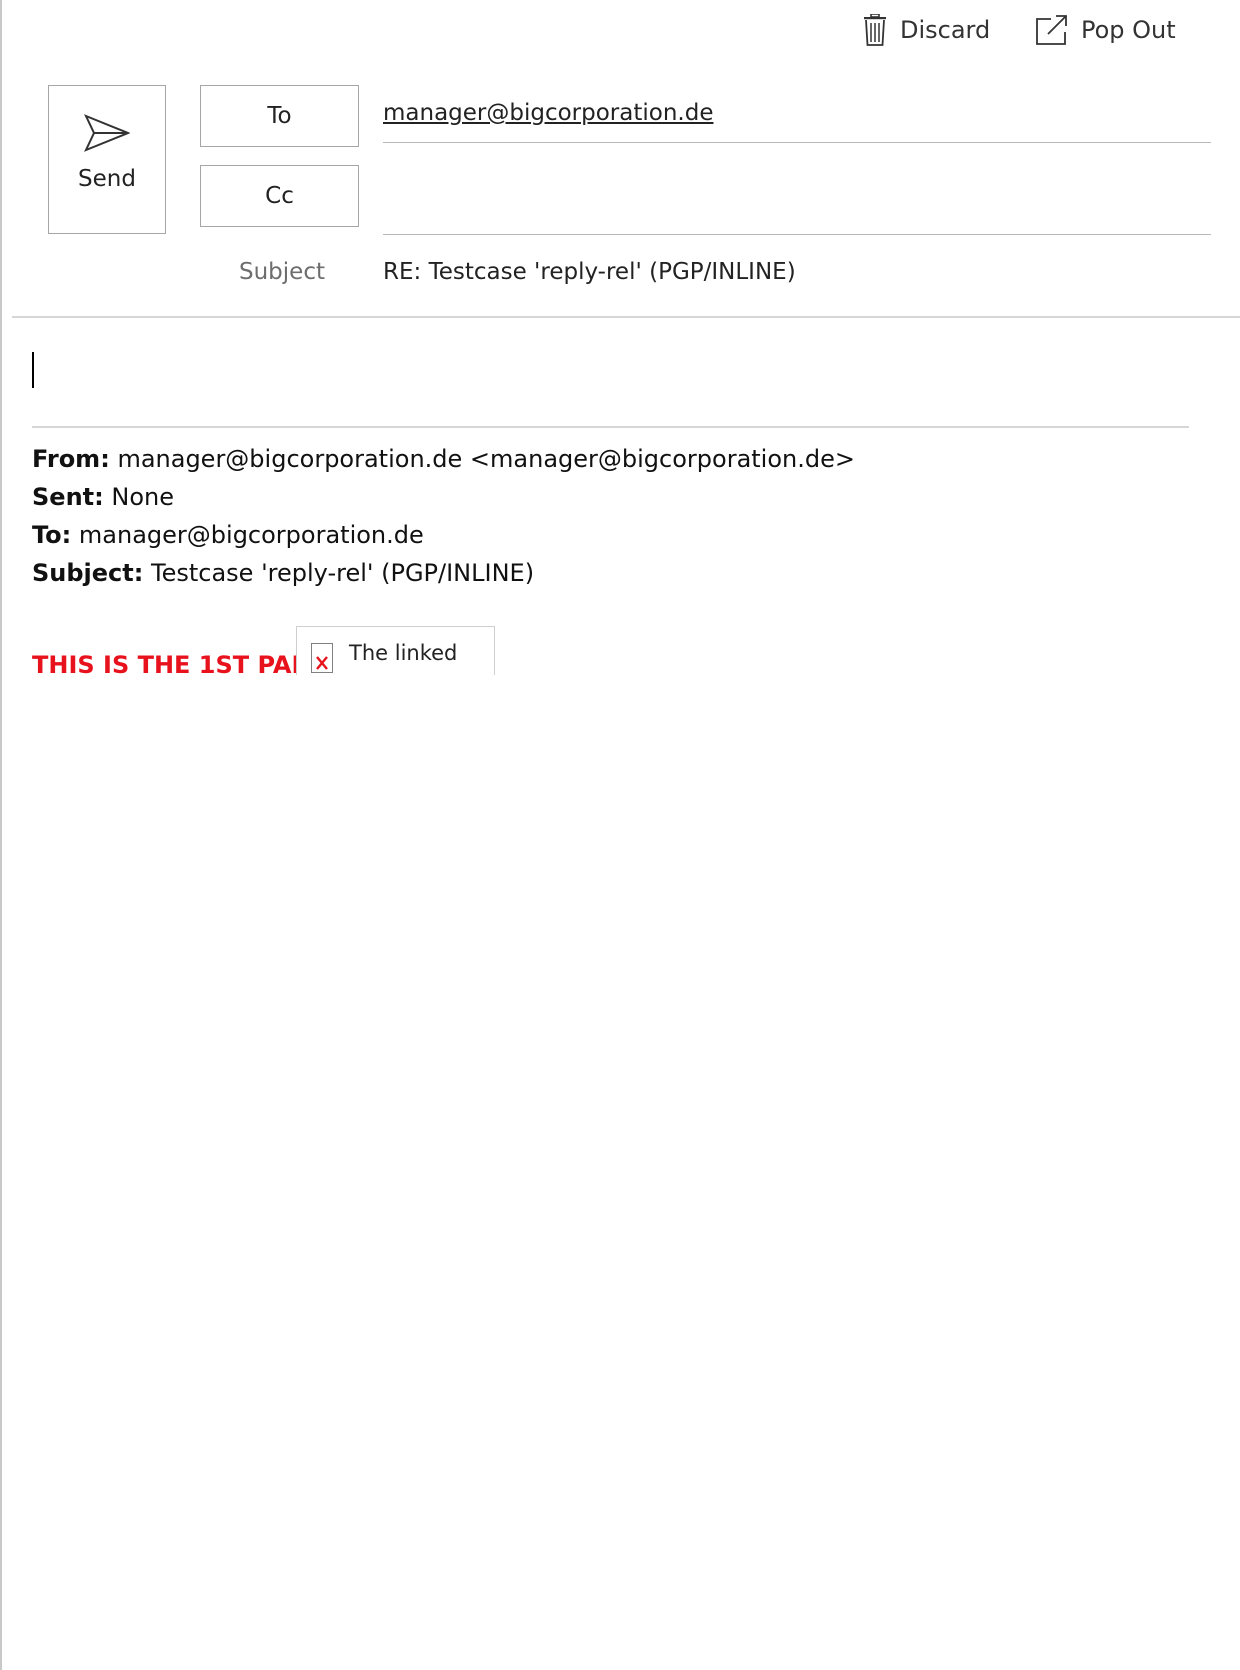 The height and width of the screenshot is (1670, 1240). Describe the element at coordinates (443, 497) in the screenshot. I see `quoted-sent-line: Sent: None` at that location.